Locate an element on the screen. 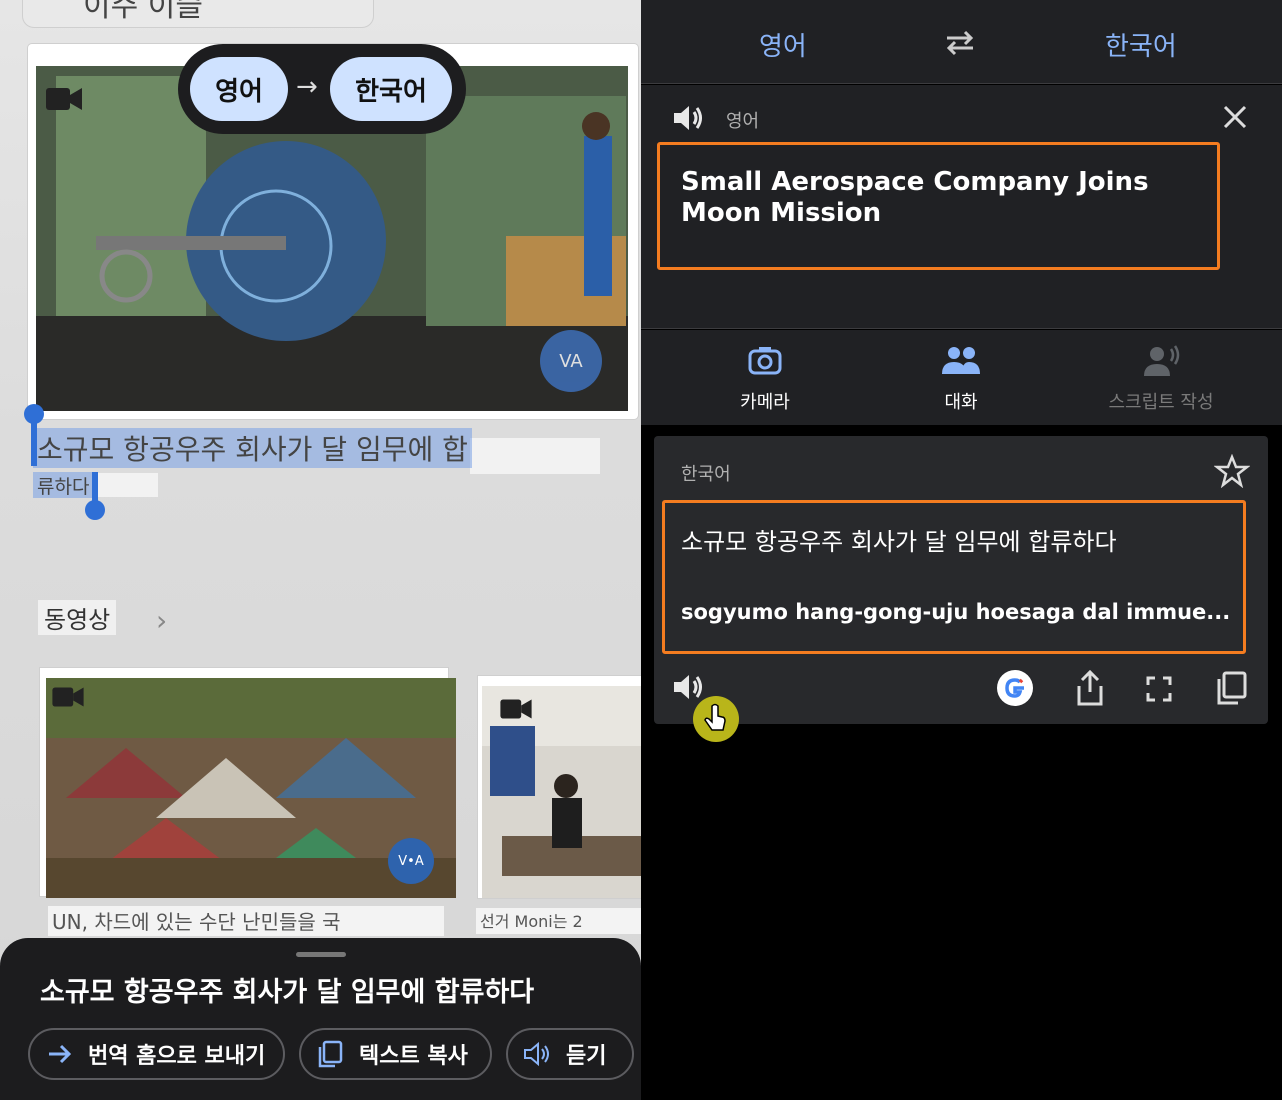 The image size is (1282, 1100). source-language-label: 영어 is located at coordinates (743, 121).